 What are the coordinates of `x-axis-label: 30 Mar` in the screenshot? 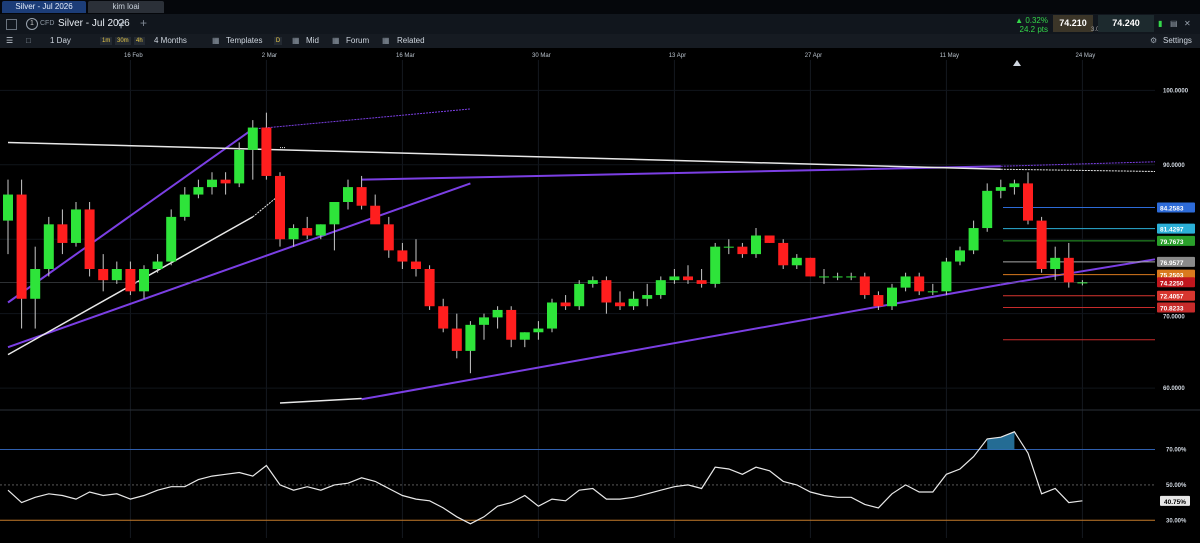 It's located at (541, 56).